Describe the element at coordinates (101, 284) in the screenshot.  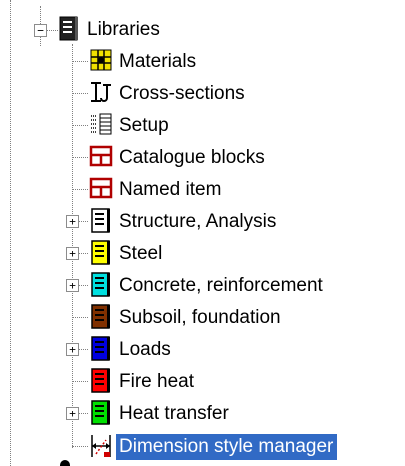
I see `book-cyan-icon` at that location.